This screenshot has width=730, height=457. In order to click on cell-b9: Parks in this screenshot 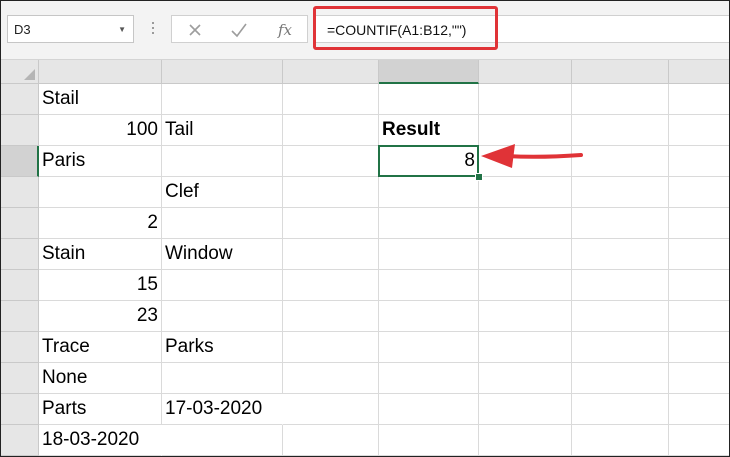, I will do `click(222, 347)`.